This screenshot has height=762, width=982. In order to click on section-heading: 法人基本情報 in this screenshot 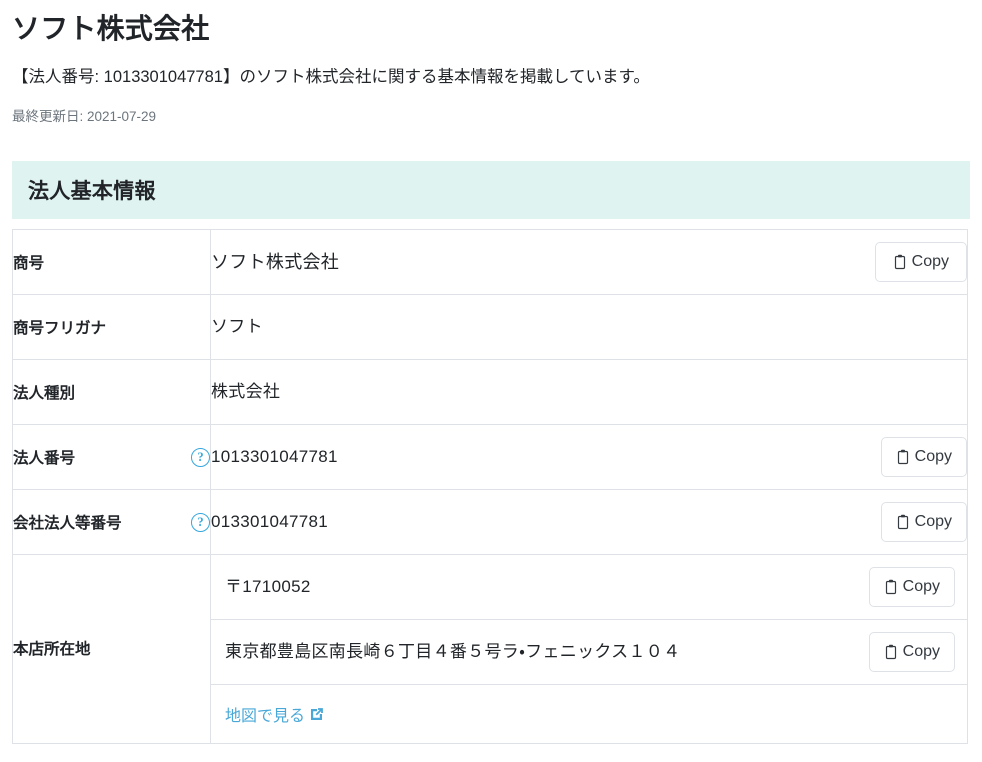, I will do `click(92, 192)`.